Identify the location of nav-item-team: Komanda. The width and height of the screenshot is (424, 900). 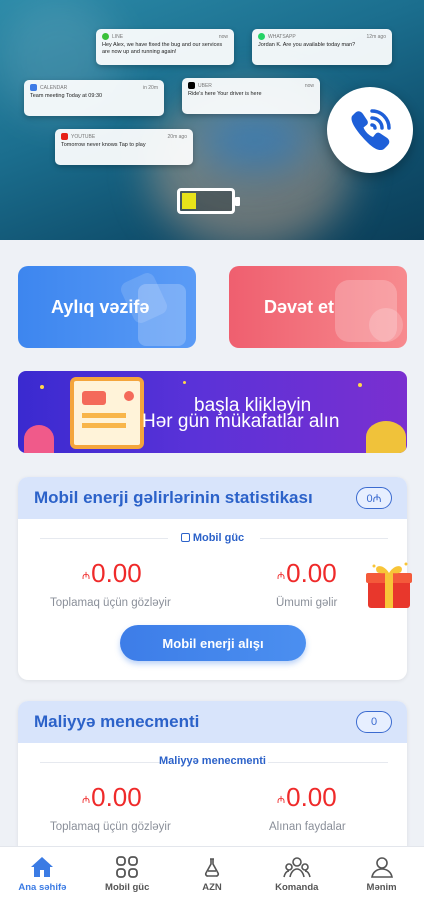
(296, 873).